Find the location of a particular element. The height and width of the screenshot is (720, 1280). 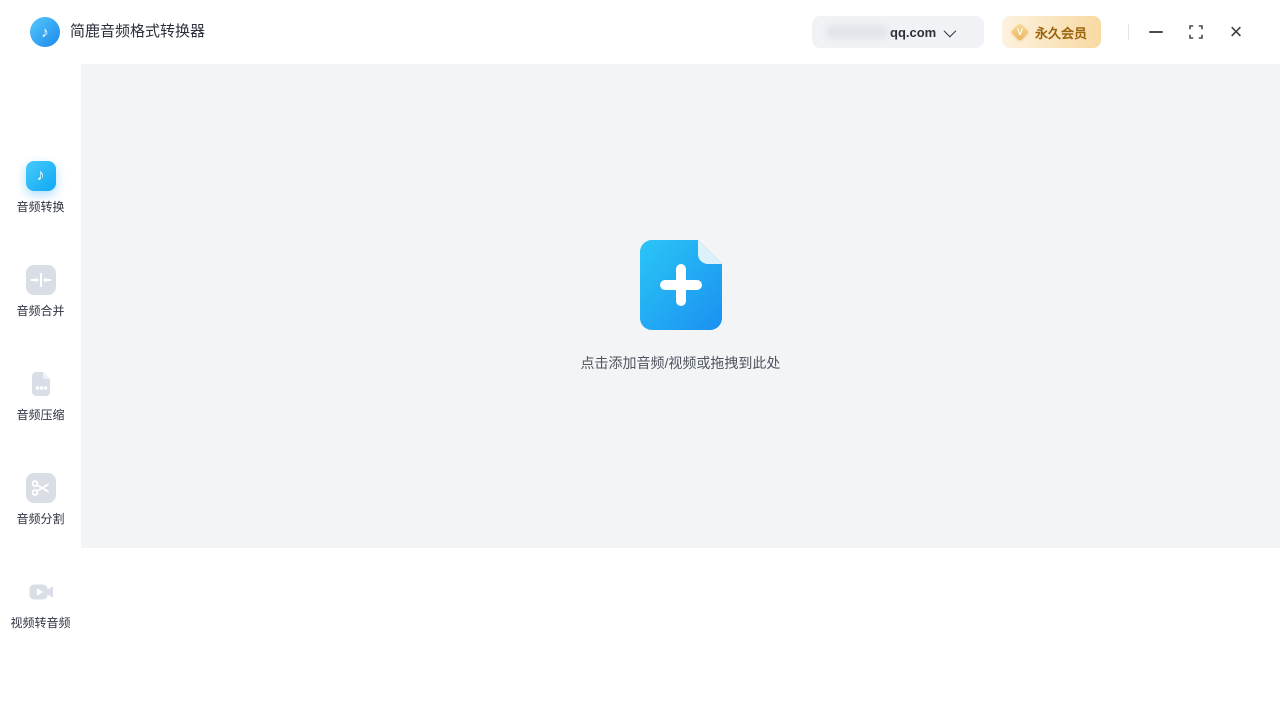

close-button: × is located at coordinates (1236, 32).